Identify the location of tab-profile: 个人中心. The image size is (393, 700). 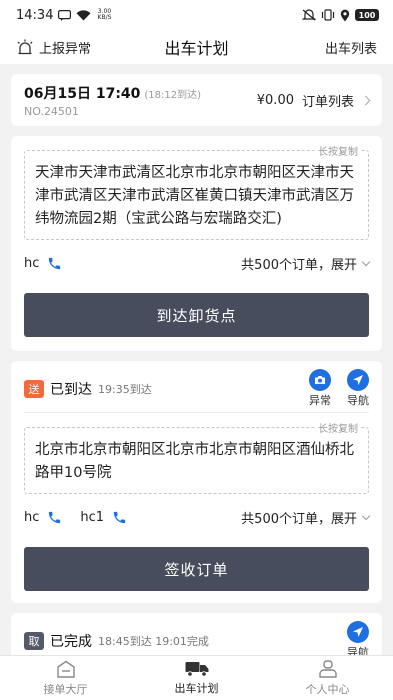
(327, 678).